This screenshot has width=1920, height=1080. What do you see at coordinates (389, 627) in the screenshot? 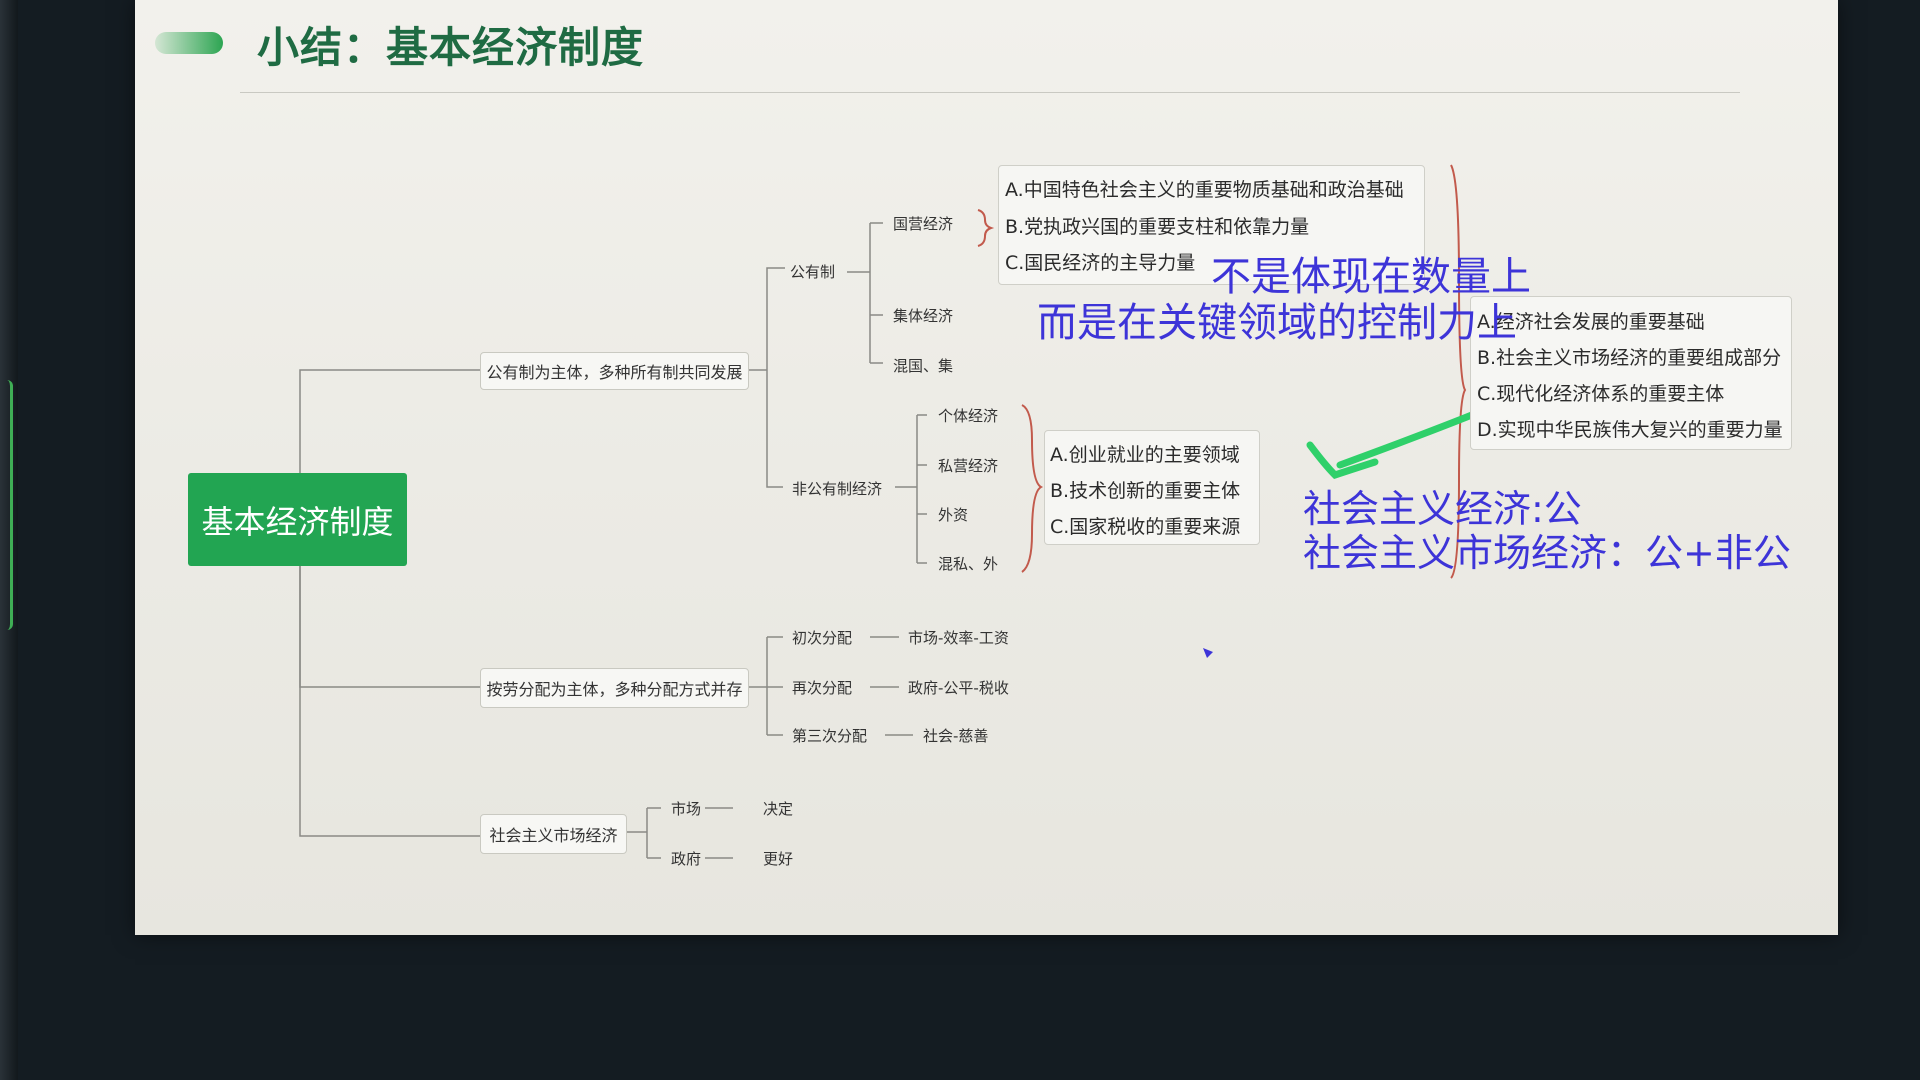
I see `connector-mid` at bounding box center [389, 627].